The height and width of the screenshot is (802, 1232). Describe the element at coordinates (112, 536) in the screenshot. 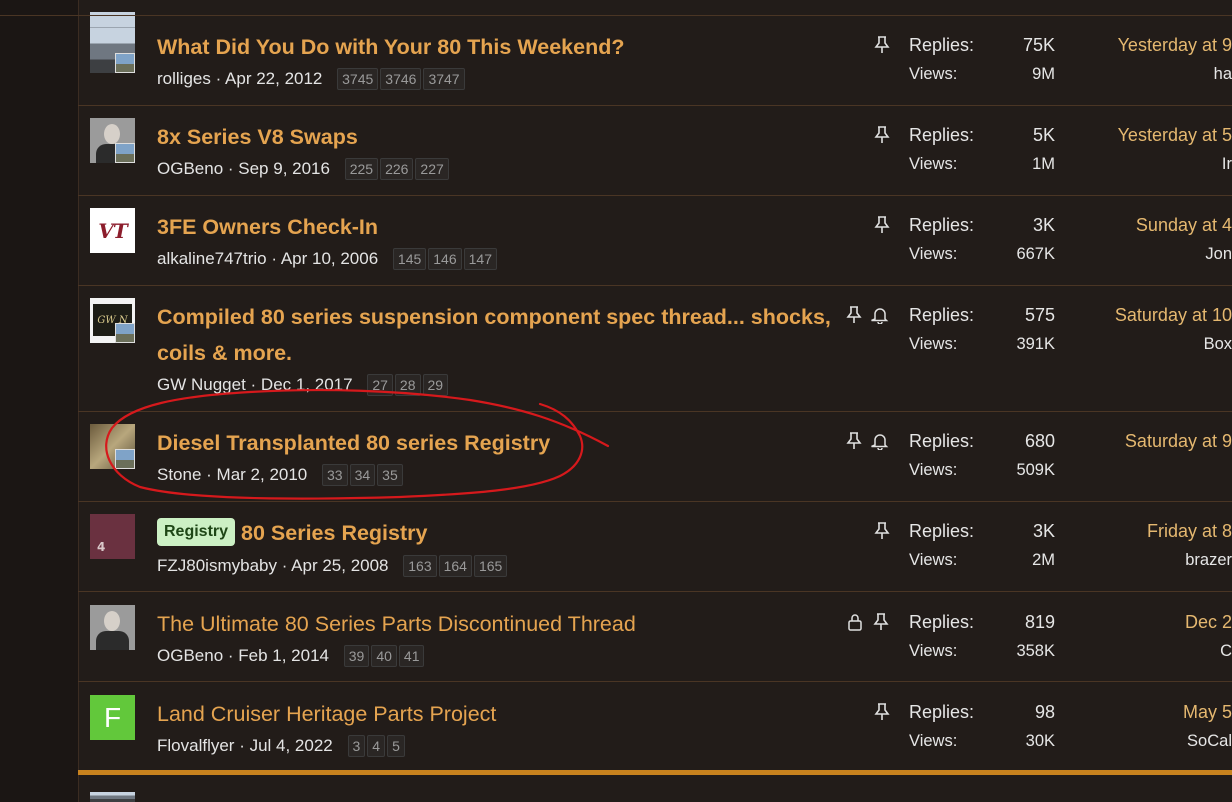

I see `author-avatar: 4` at that location.